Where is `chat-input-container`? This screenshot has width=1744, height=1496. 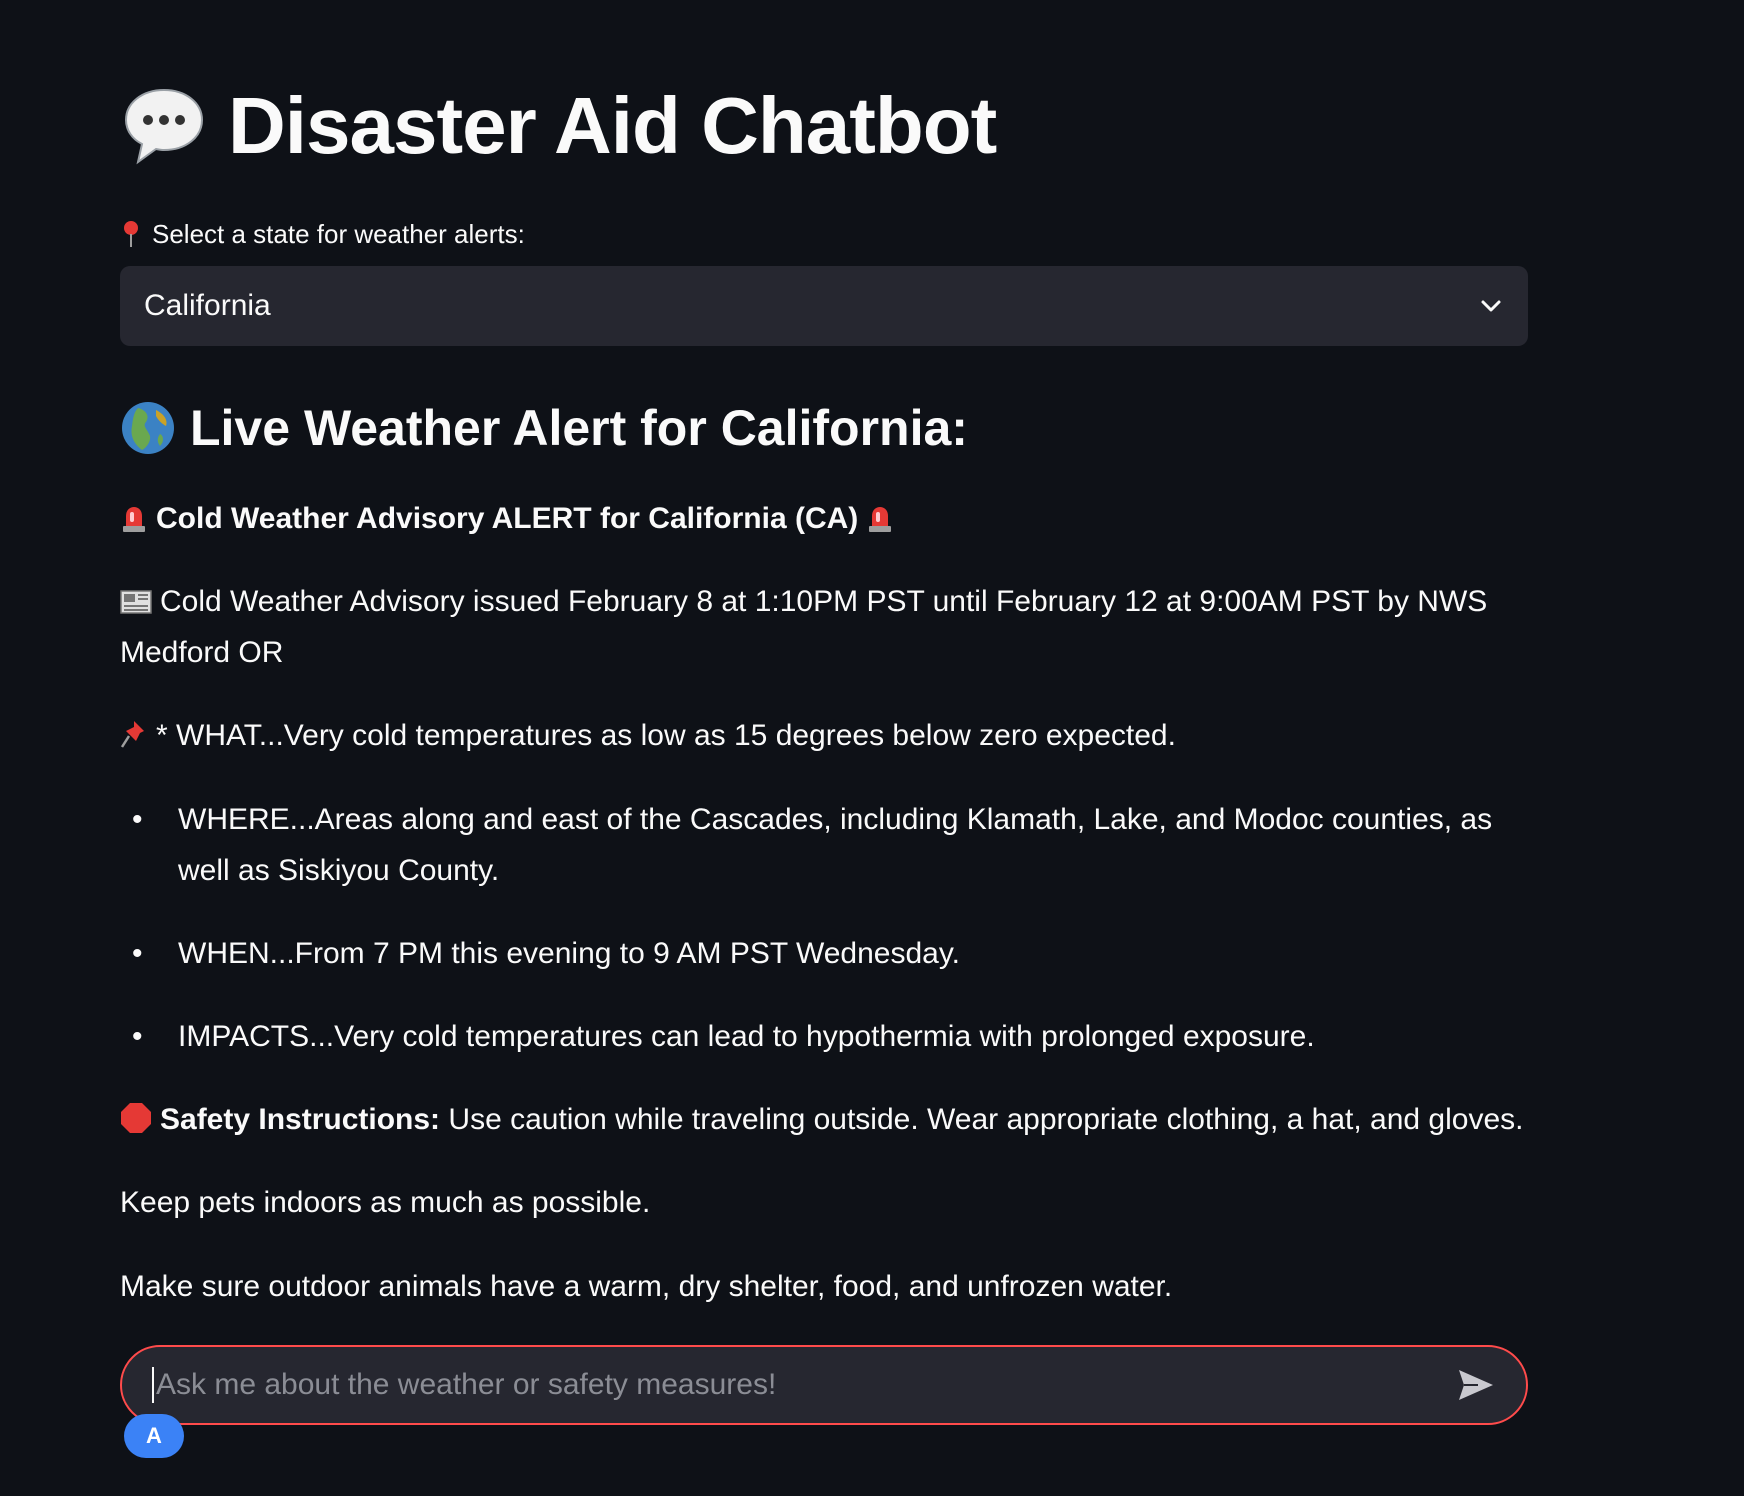 chat-input-container is located at coordinates (824, 1385).